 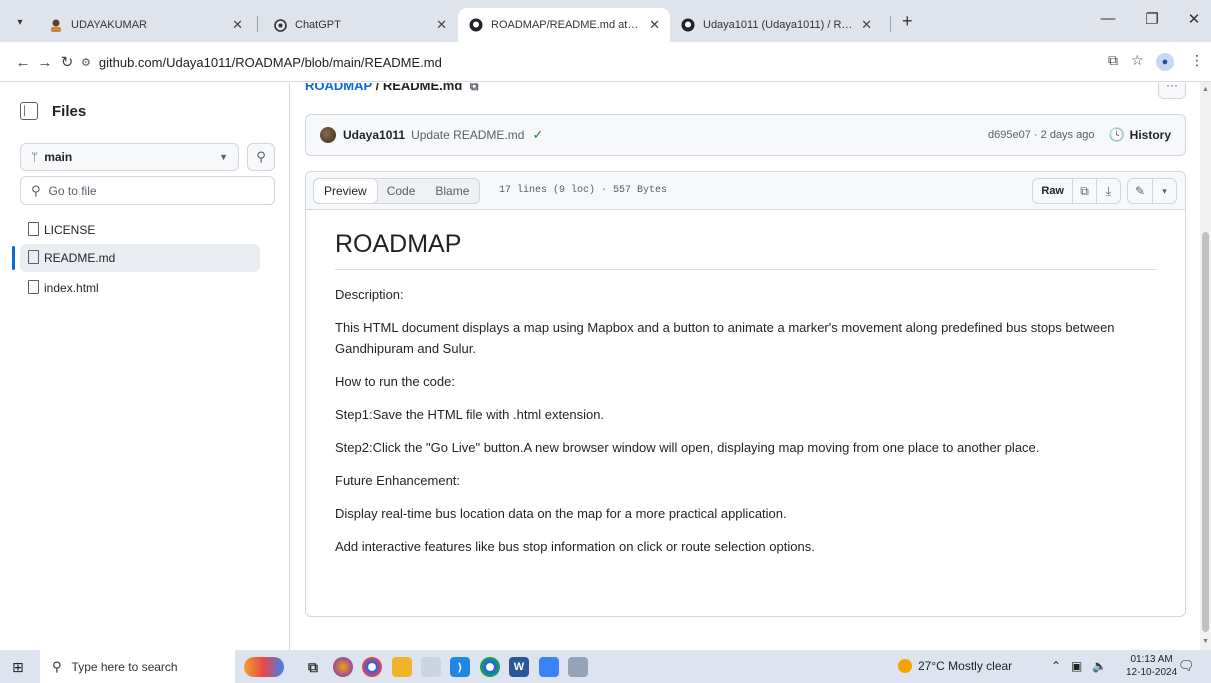 What do you see at coordinates (343, 667) in the screenshot?
I see `copilot-icon` at bounding box center [343, 667].